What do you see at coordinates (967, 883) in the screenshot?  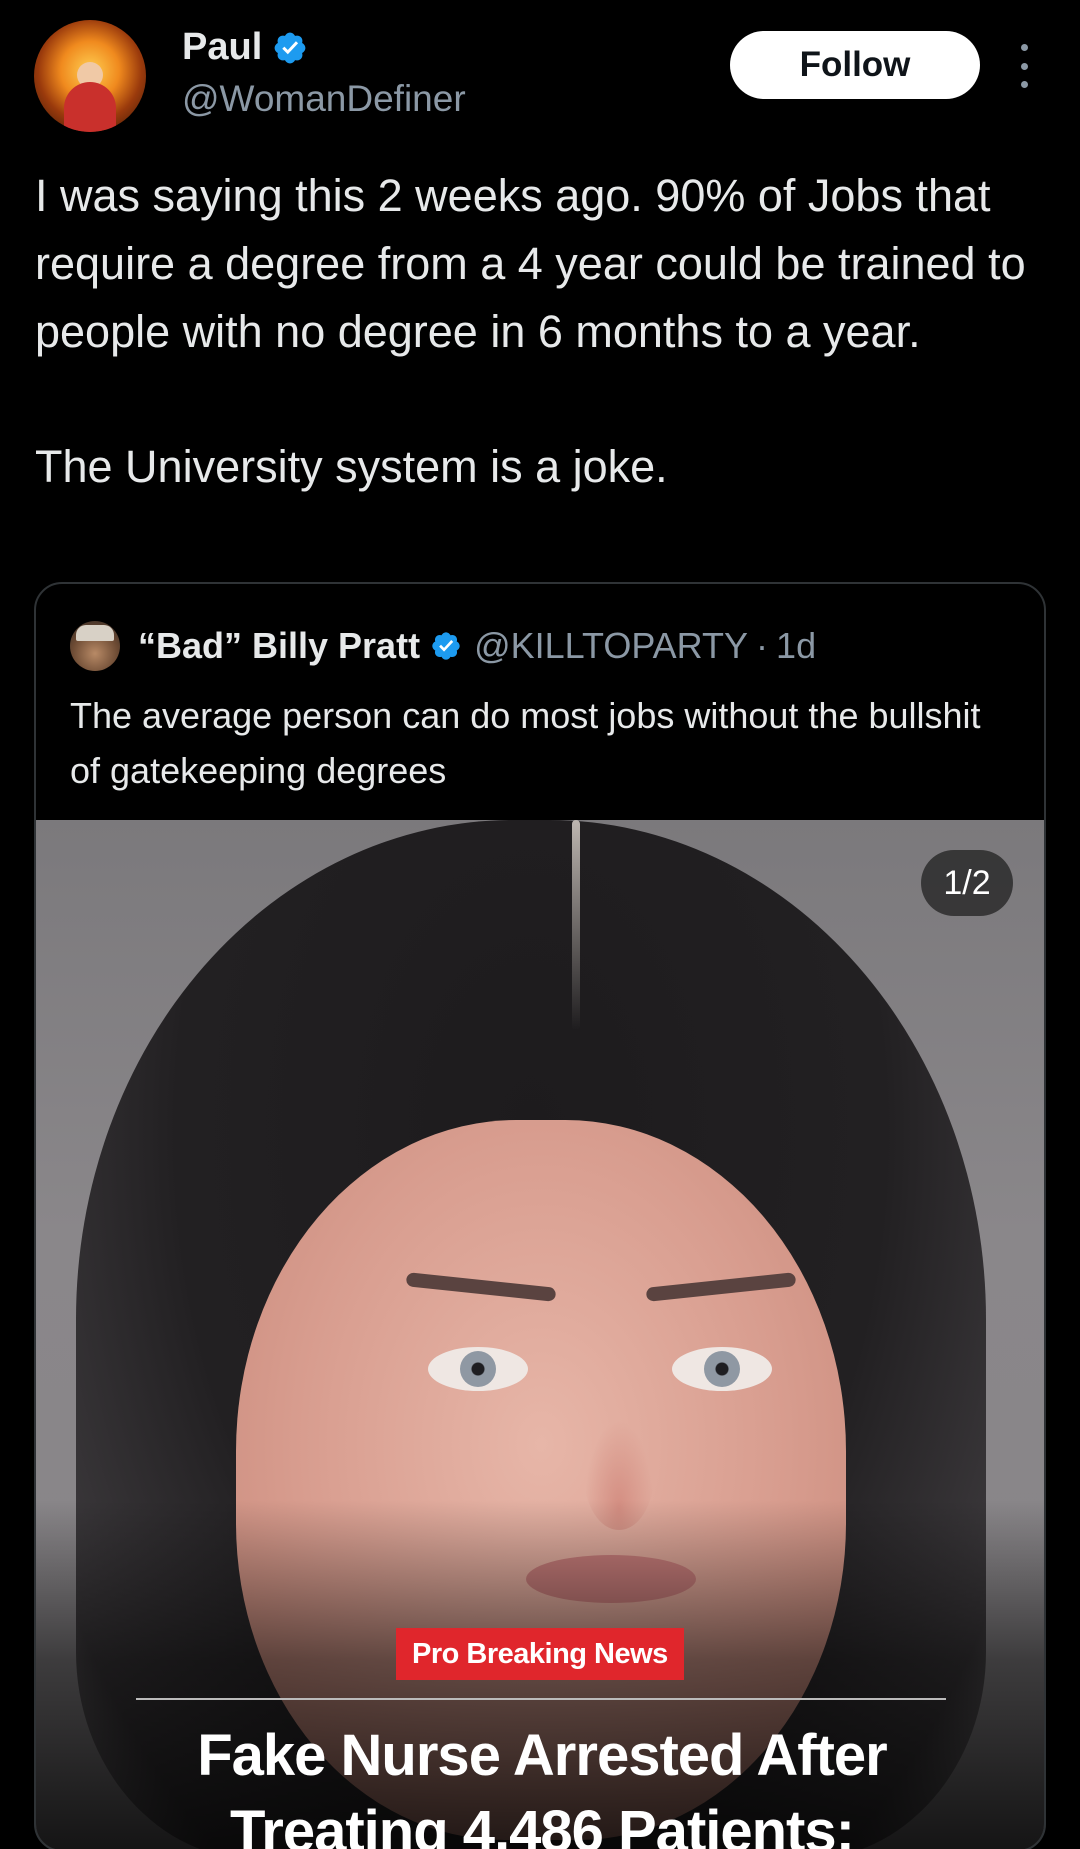 I see `media-counter-badge: 1/2` at bounding box center [967, 883].